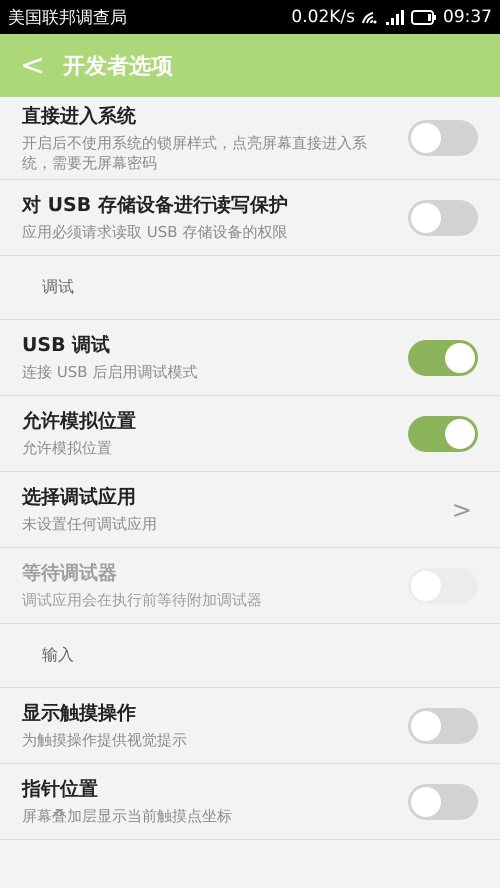 The image size is (500, 888). What do you see at coordinates (424, 17) in the screenshot?
I see `battery-icon` at bounding box center [424, 17].